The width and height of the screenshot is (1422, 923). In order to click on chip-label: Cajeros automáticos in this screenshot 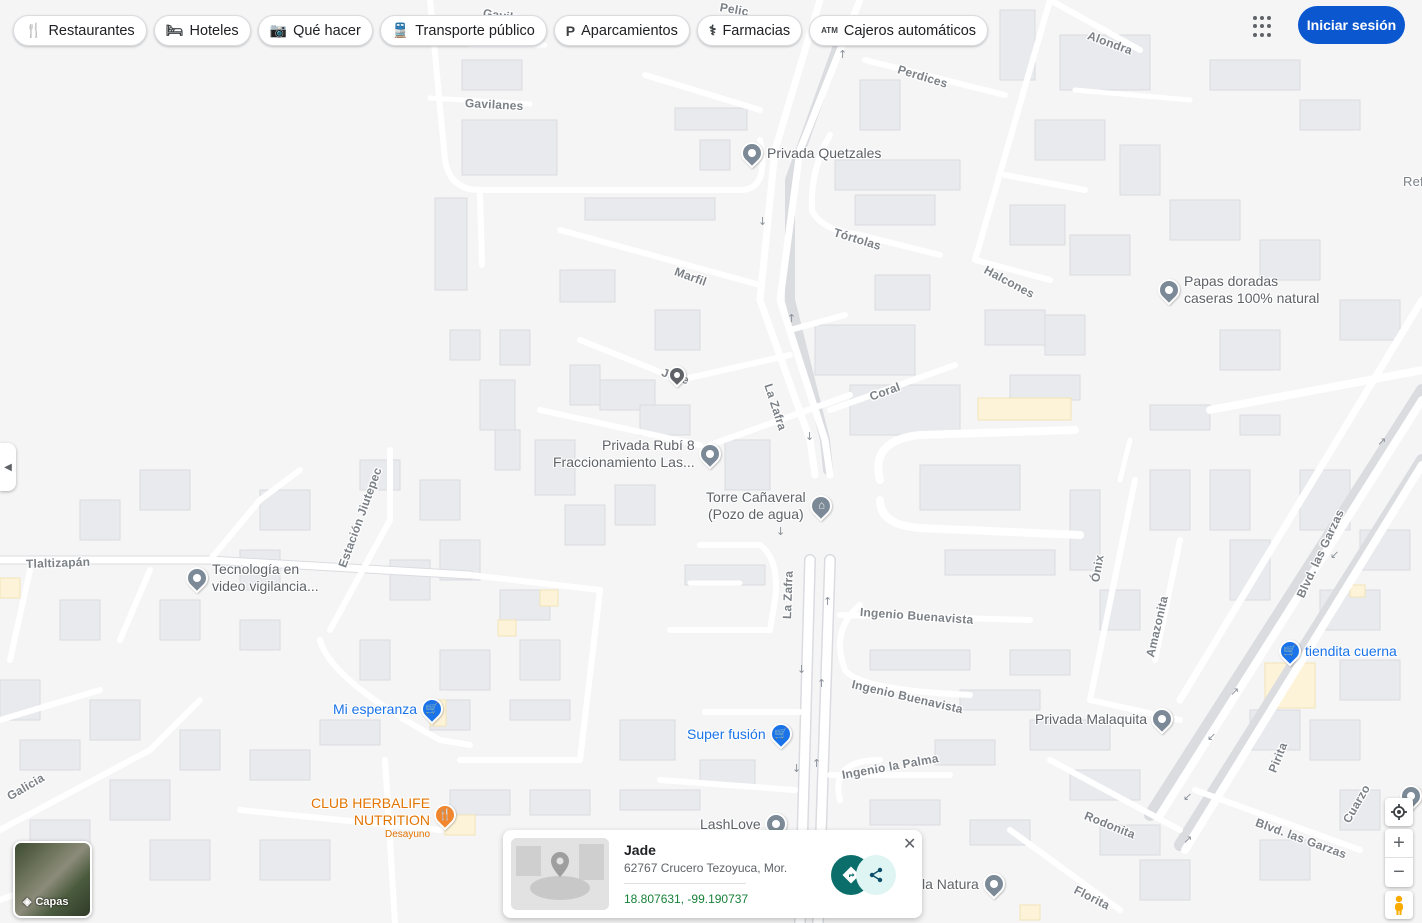, I will do `click(910, 30)`.